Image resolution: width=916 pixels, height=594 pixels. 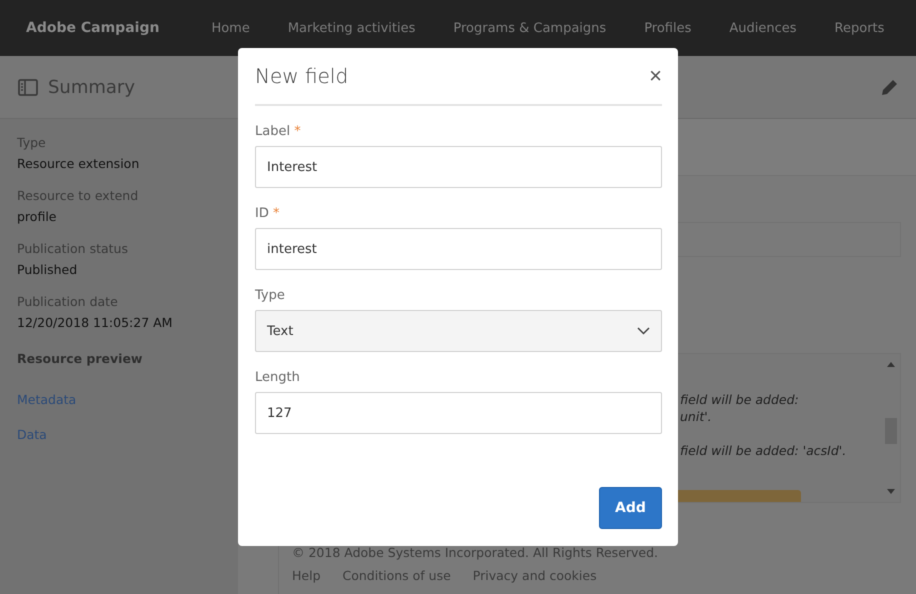 What do you see at coordinates (890, 87) in the screenshot?
I see `edit-icon` at bounding box center [890, 87].